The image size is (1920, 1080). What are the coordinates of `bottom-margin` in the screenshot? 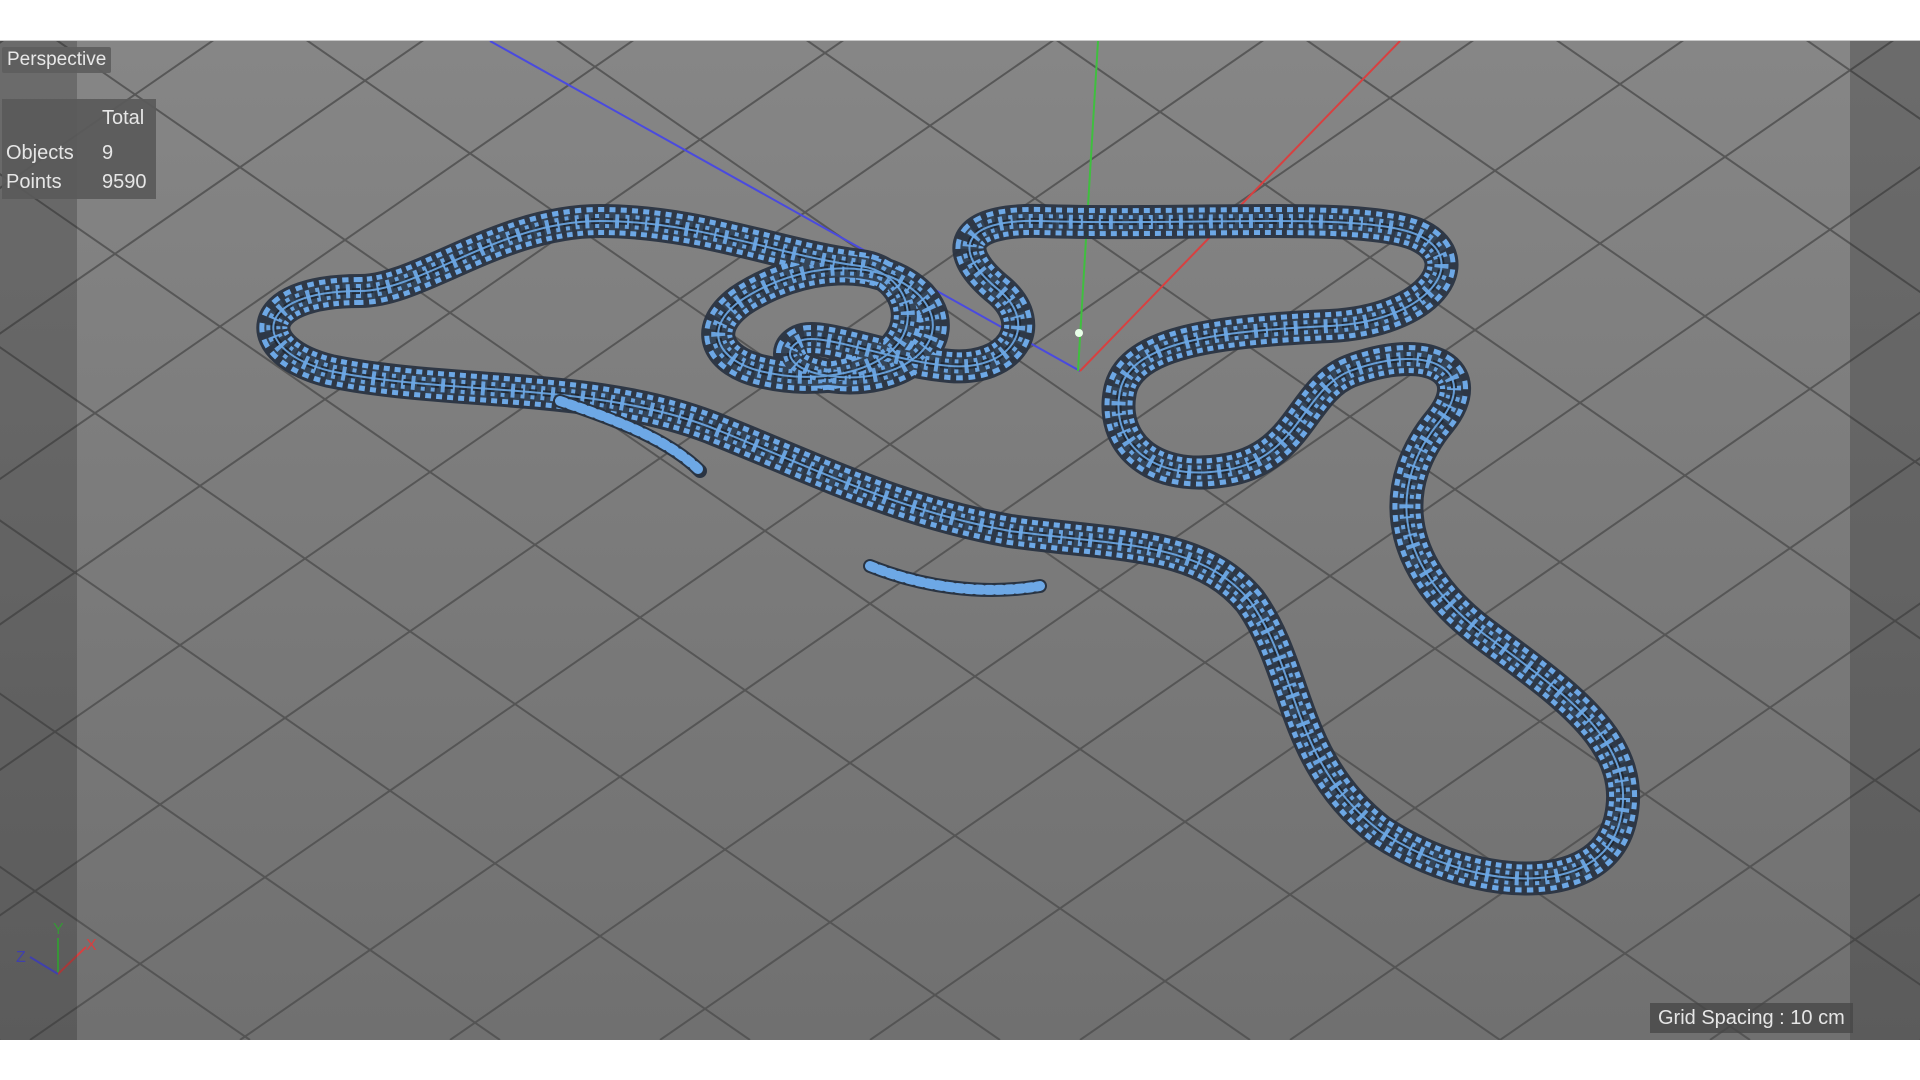 It's located at (960, 1060).